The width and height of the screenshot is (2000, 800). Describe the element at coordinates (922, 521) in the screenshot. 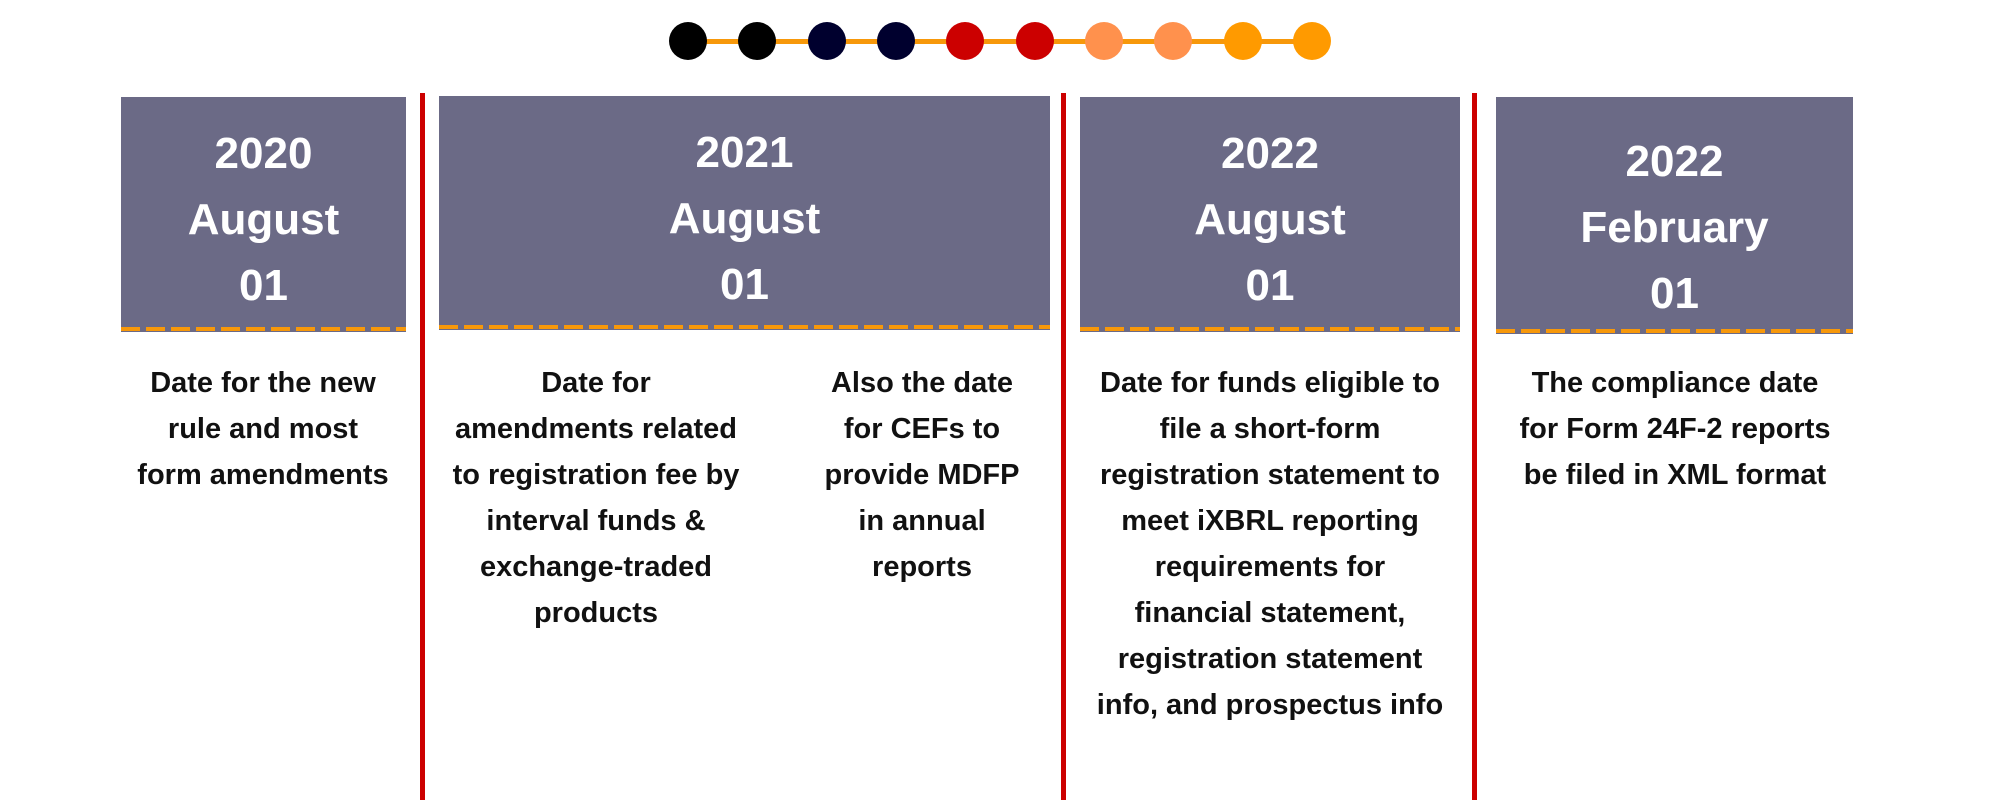

I see `description-line: in annual` at that location.